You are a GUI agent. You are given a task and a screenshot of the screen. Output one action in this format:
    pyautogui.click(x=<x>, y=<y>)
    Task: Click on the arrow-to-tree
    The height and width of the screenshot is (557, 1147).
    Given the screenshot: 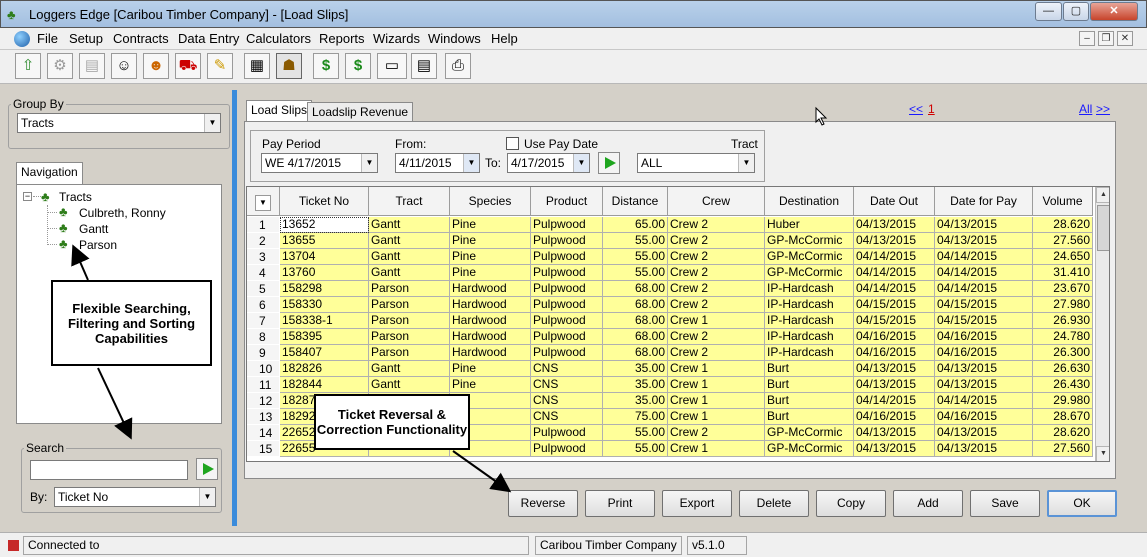 What is the action you would take?
    pyautogui.click(x=80, y=262)
    